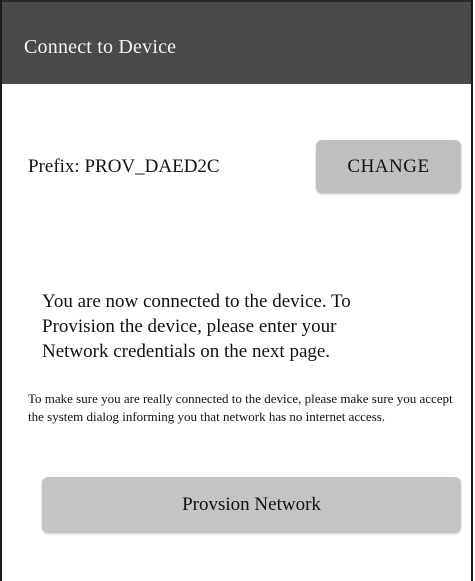  Describe the element at coordinates (124, 166) in the screenshot. I see `prefix-label: Prefix: PROV_DAED2C` at that location.